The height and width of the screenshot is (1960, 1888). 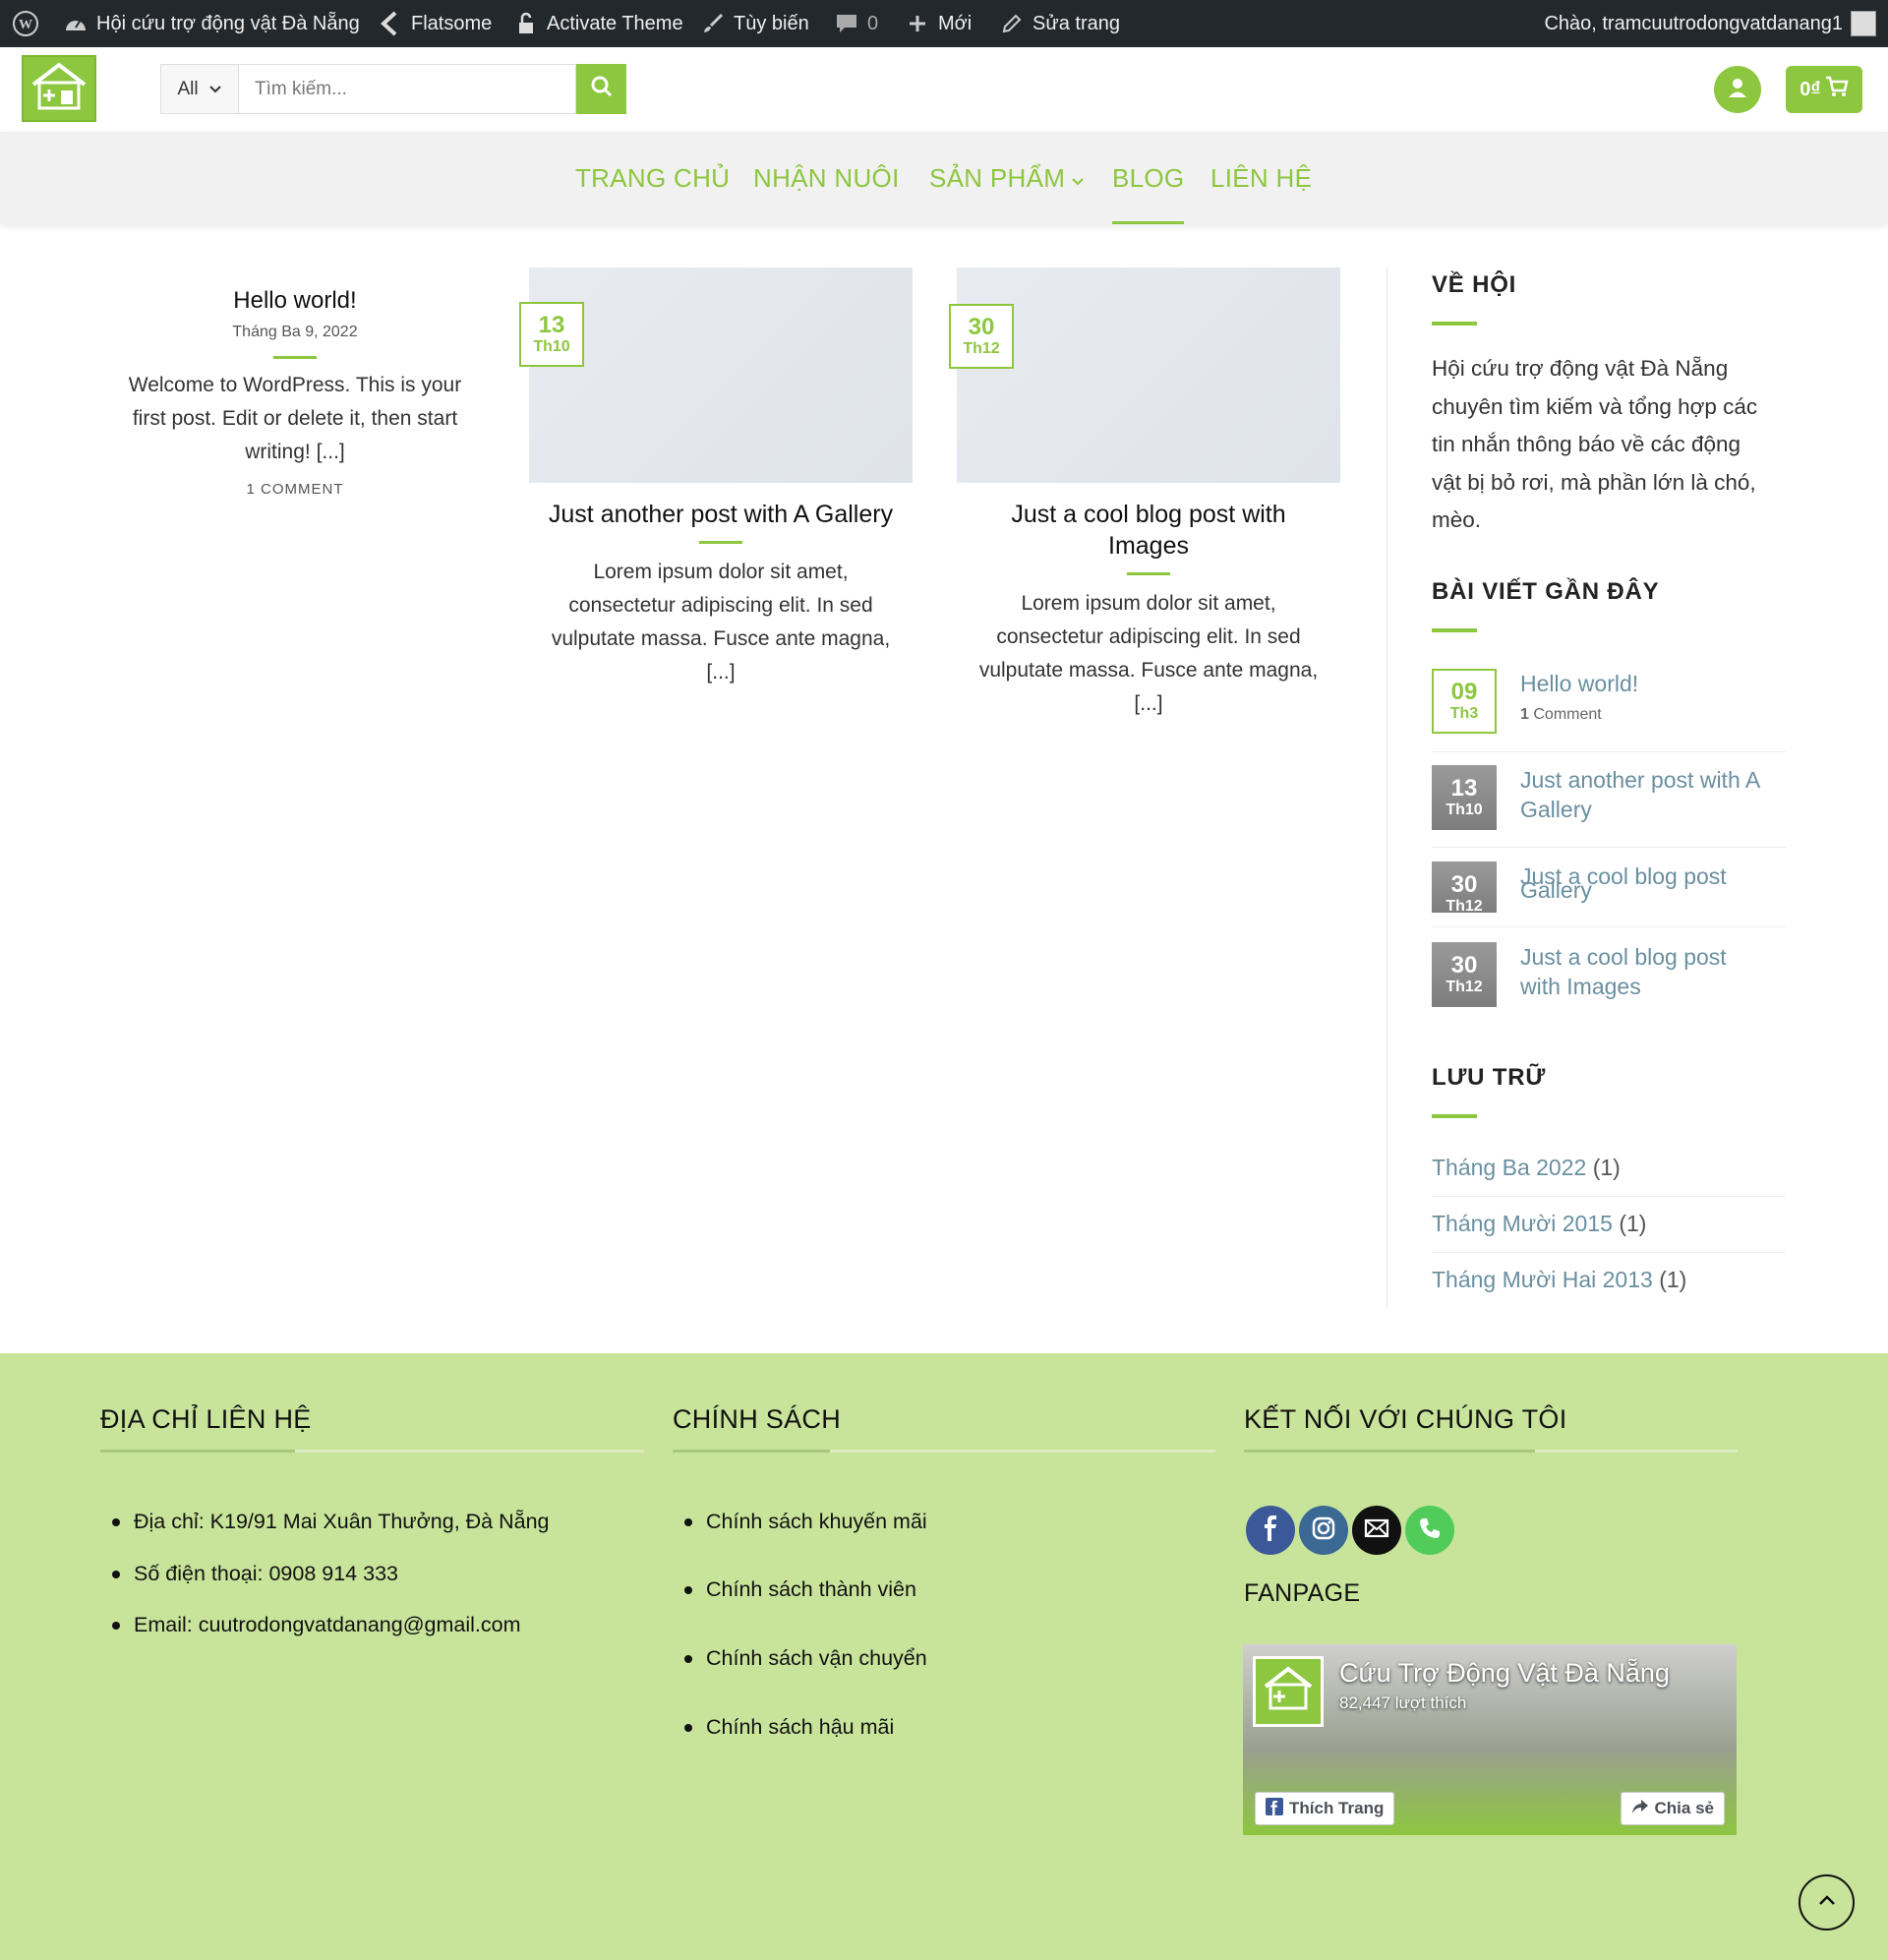 I want to click on user-icon, so click(x=1737, y=90).